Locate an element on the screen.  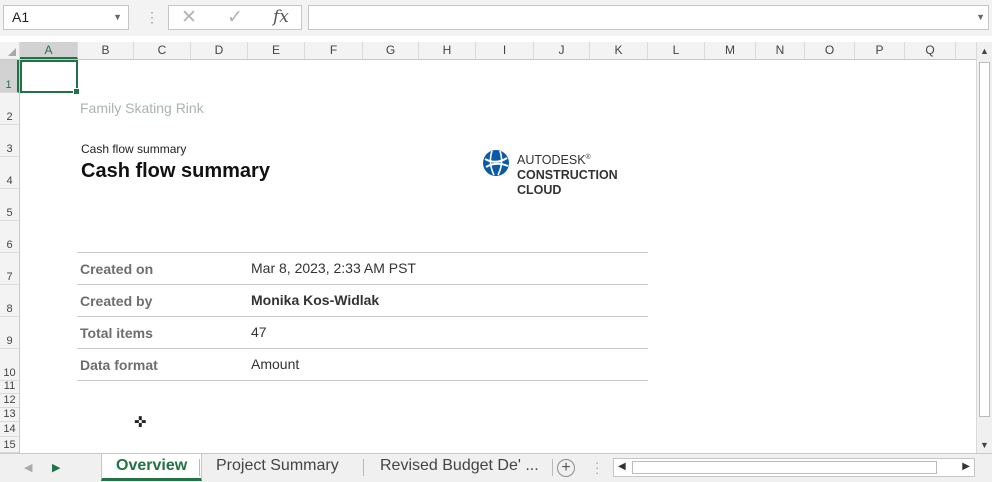
row-header-8: 8 is located at coordinates (9, 301).